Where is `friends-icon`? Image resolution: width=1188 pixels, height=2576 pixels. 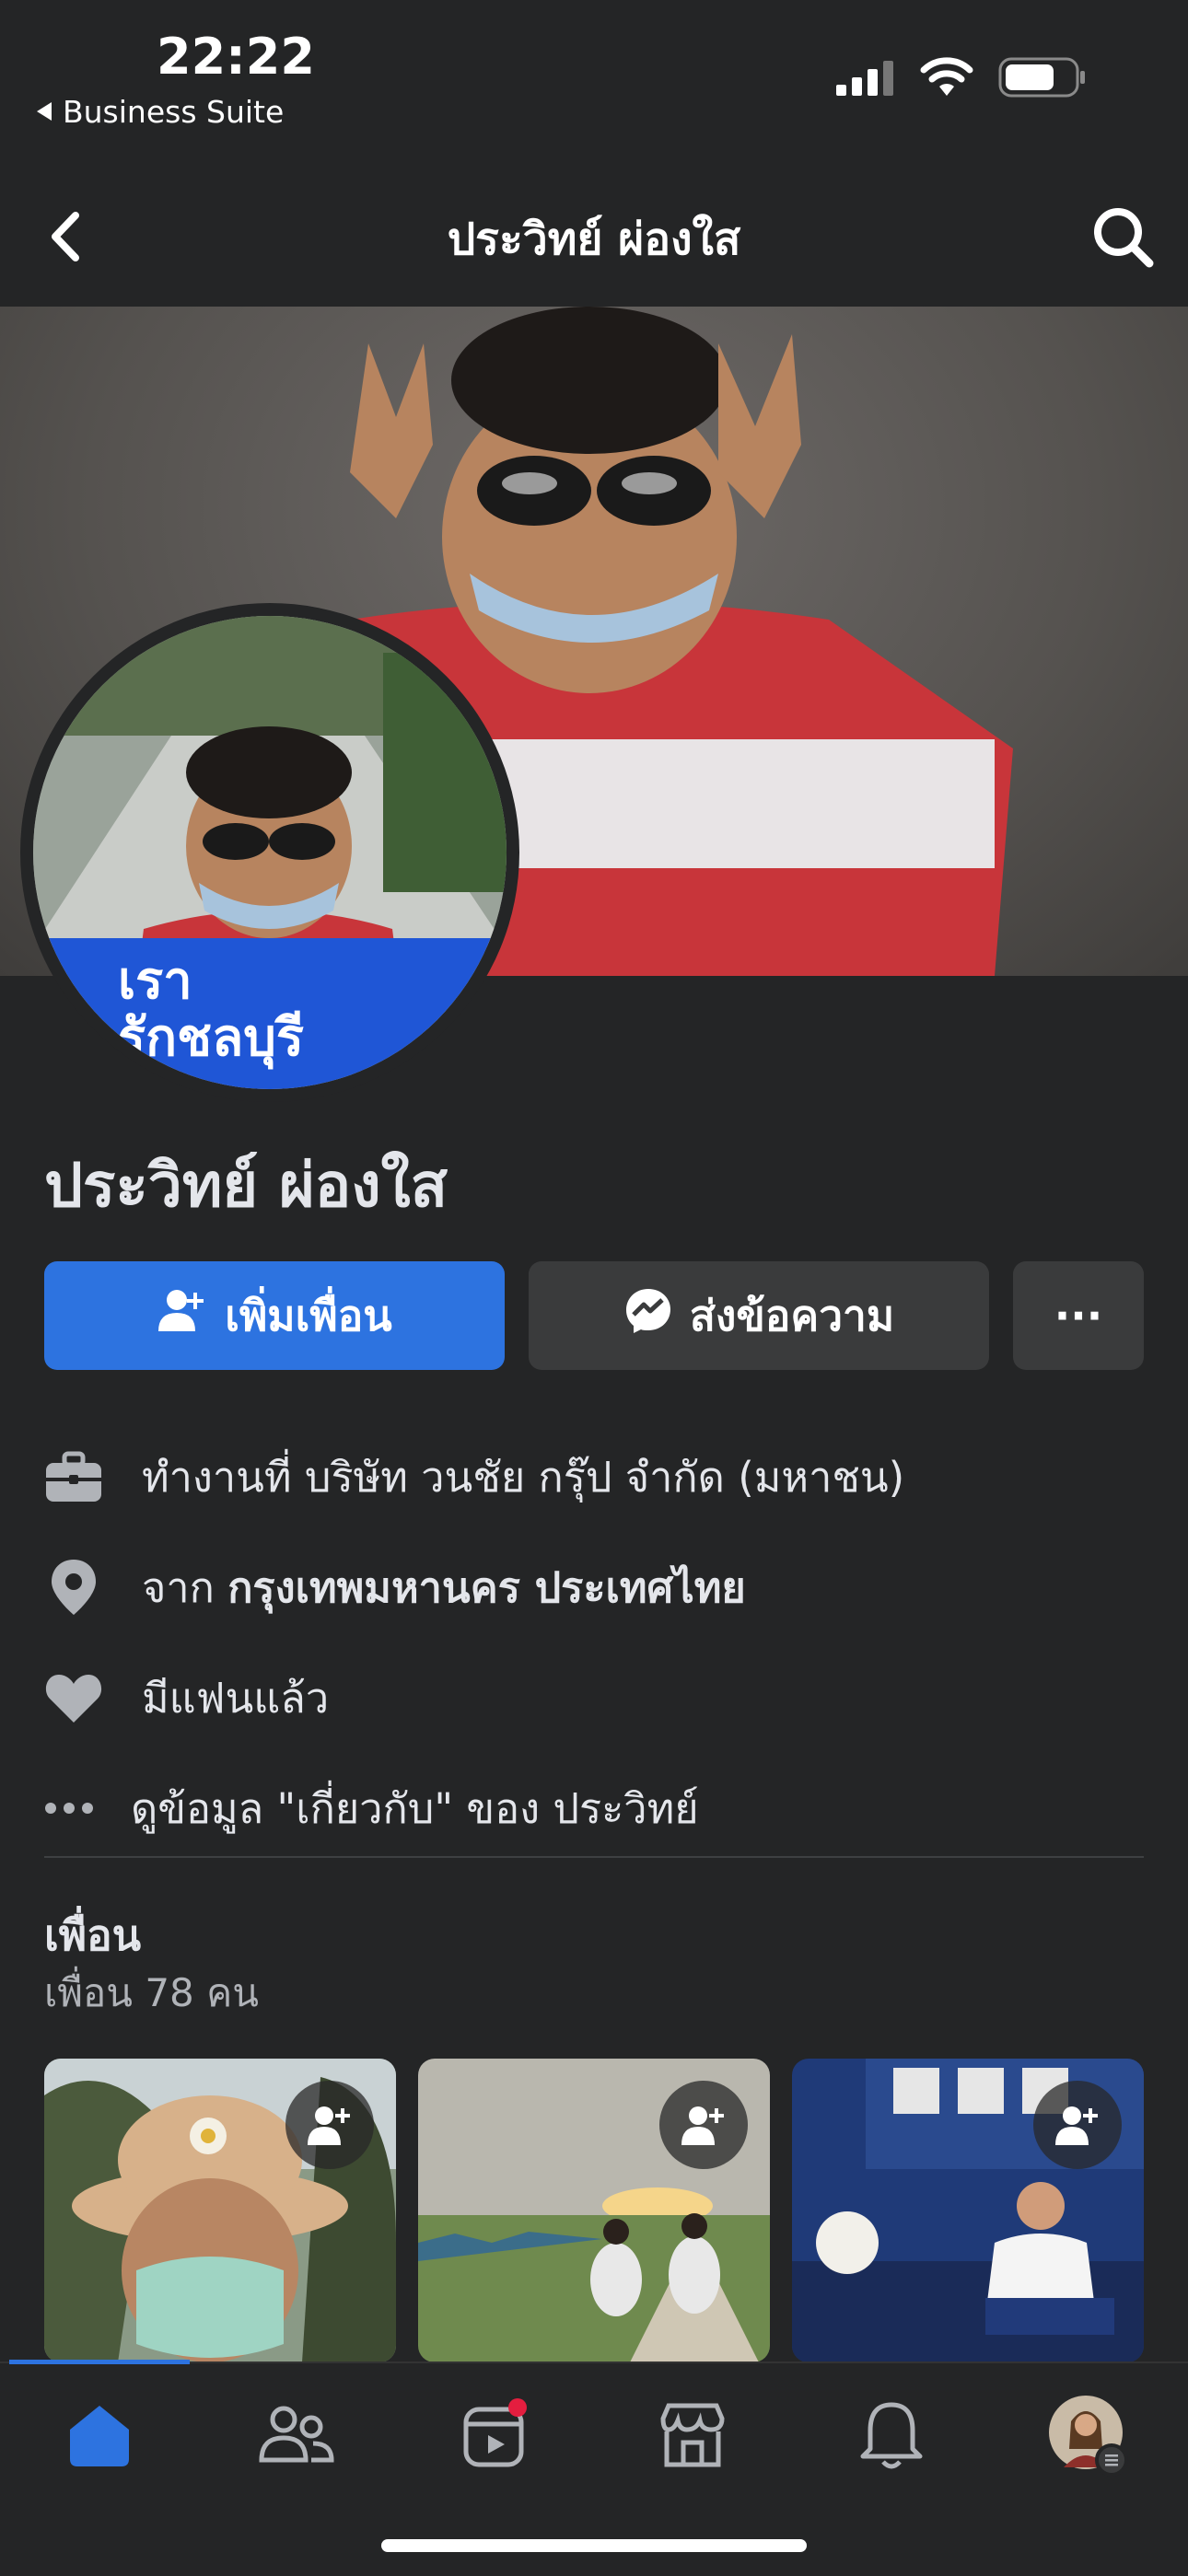
friends-icon is located at coordinates (296, 2434).